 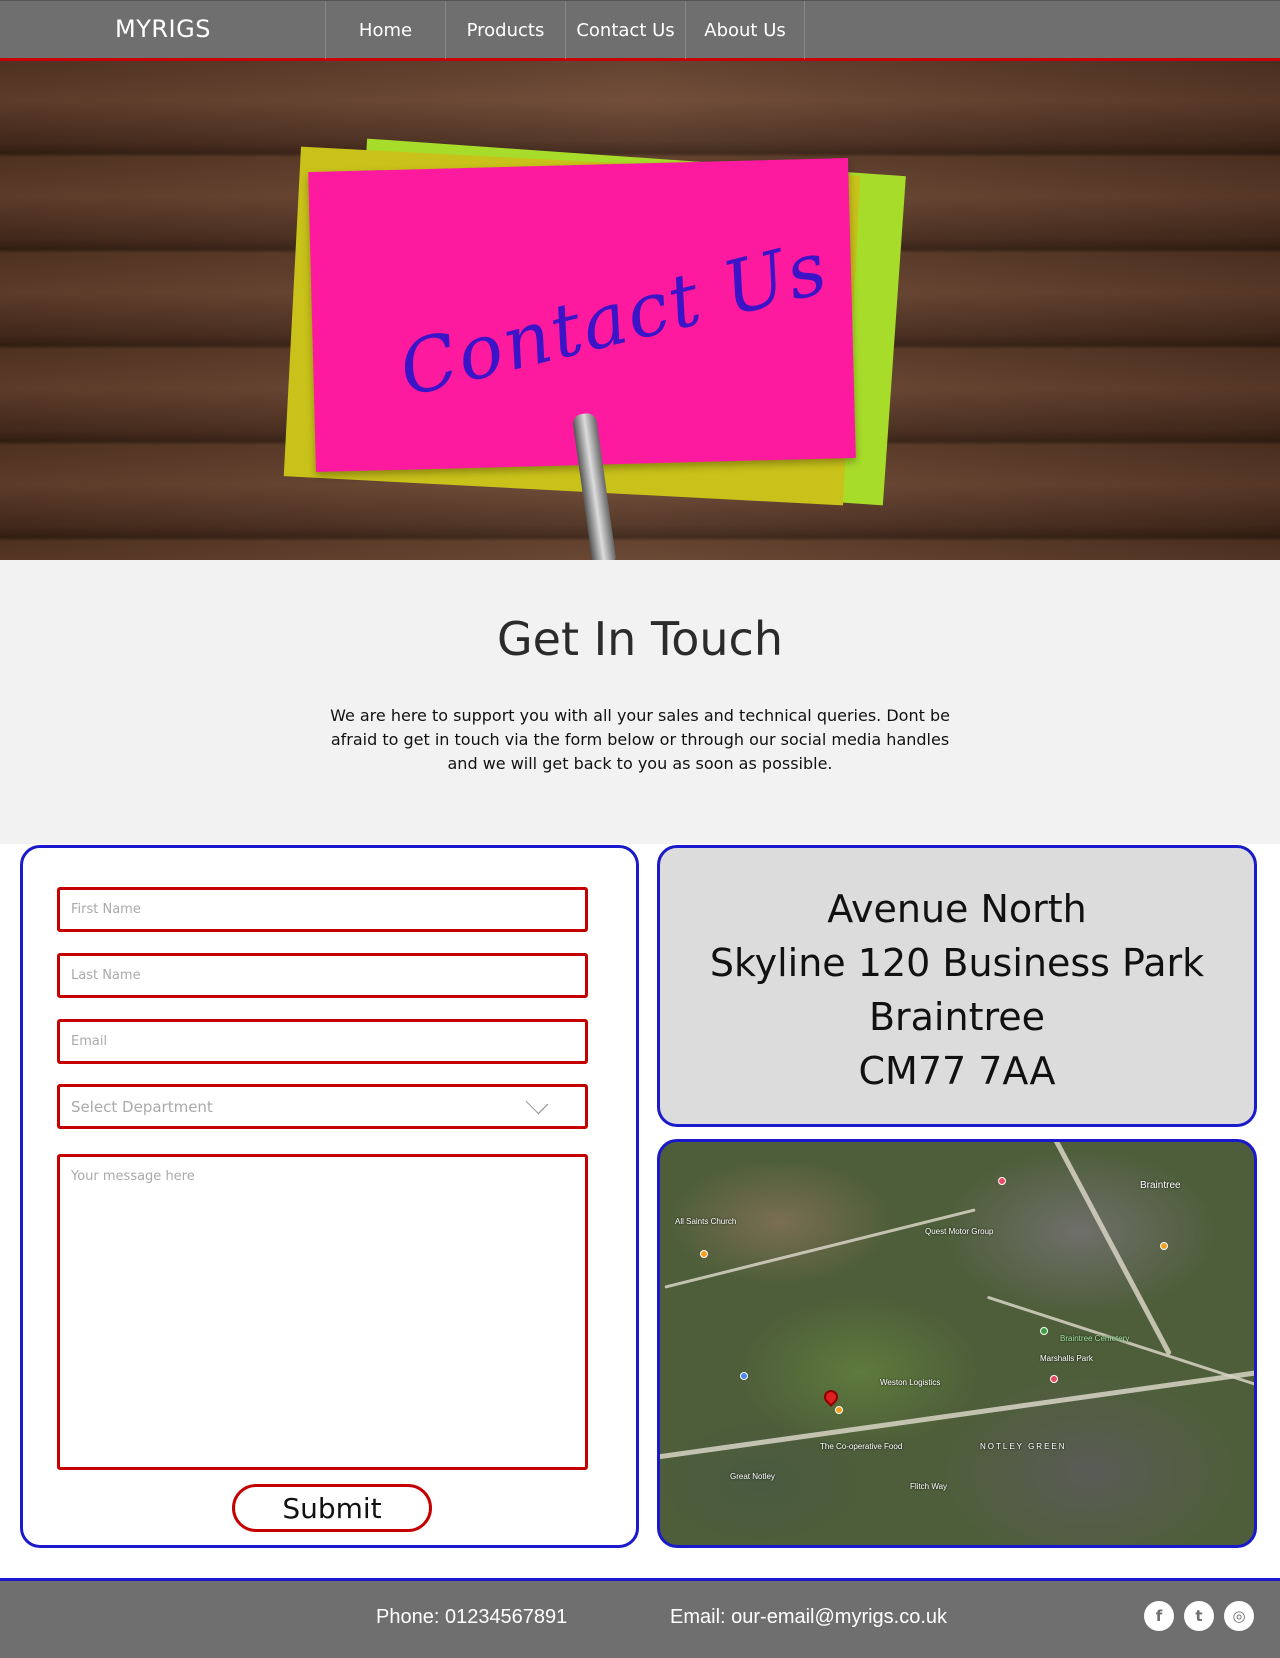 I want to click on map-label: Marshalls Park, so click(x=1066, y=1358).